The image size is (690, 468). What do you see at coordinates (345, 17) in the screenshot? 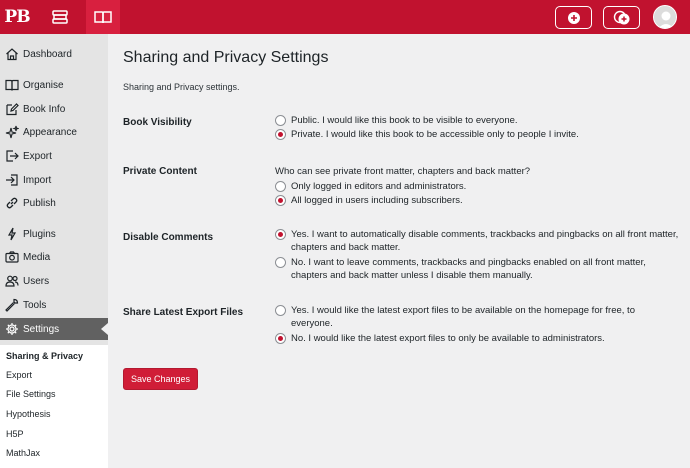
I see `top-admin-bar: PB` at bounding box center [345, 17].